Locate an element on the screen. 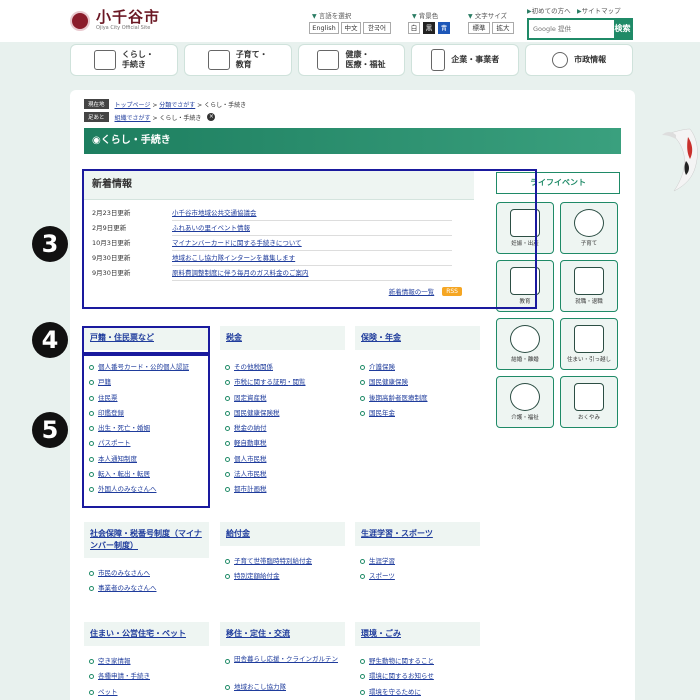 The height and width of the screenshot is (700, 700). trail-org: 組織でさがす is located at coordinates (133, 118).